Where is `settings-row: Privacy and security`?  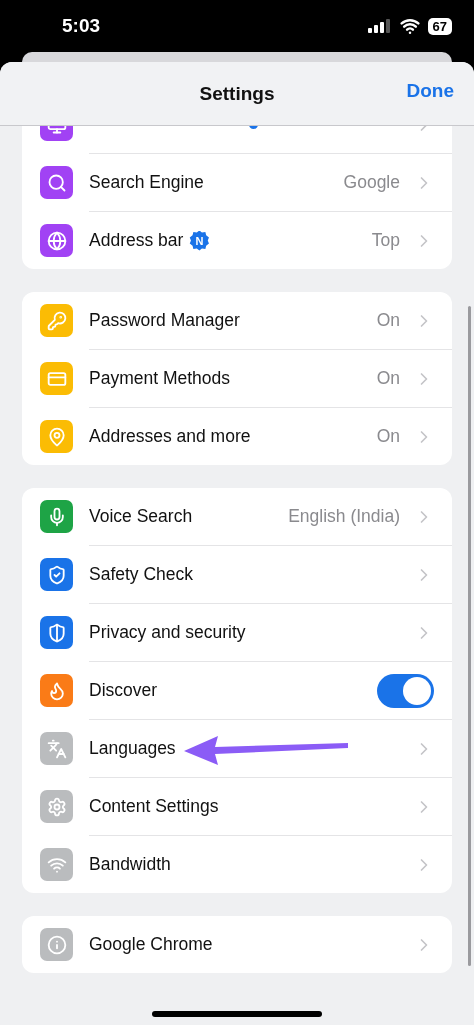 settings-row: Privacy and security is located at coordinates (237, 632).